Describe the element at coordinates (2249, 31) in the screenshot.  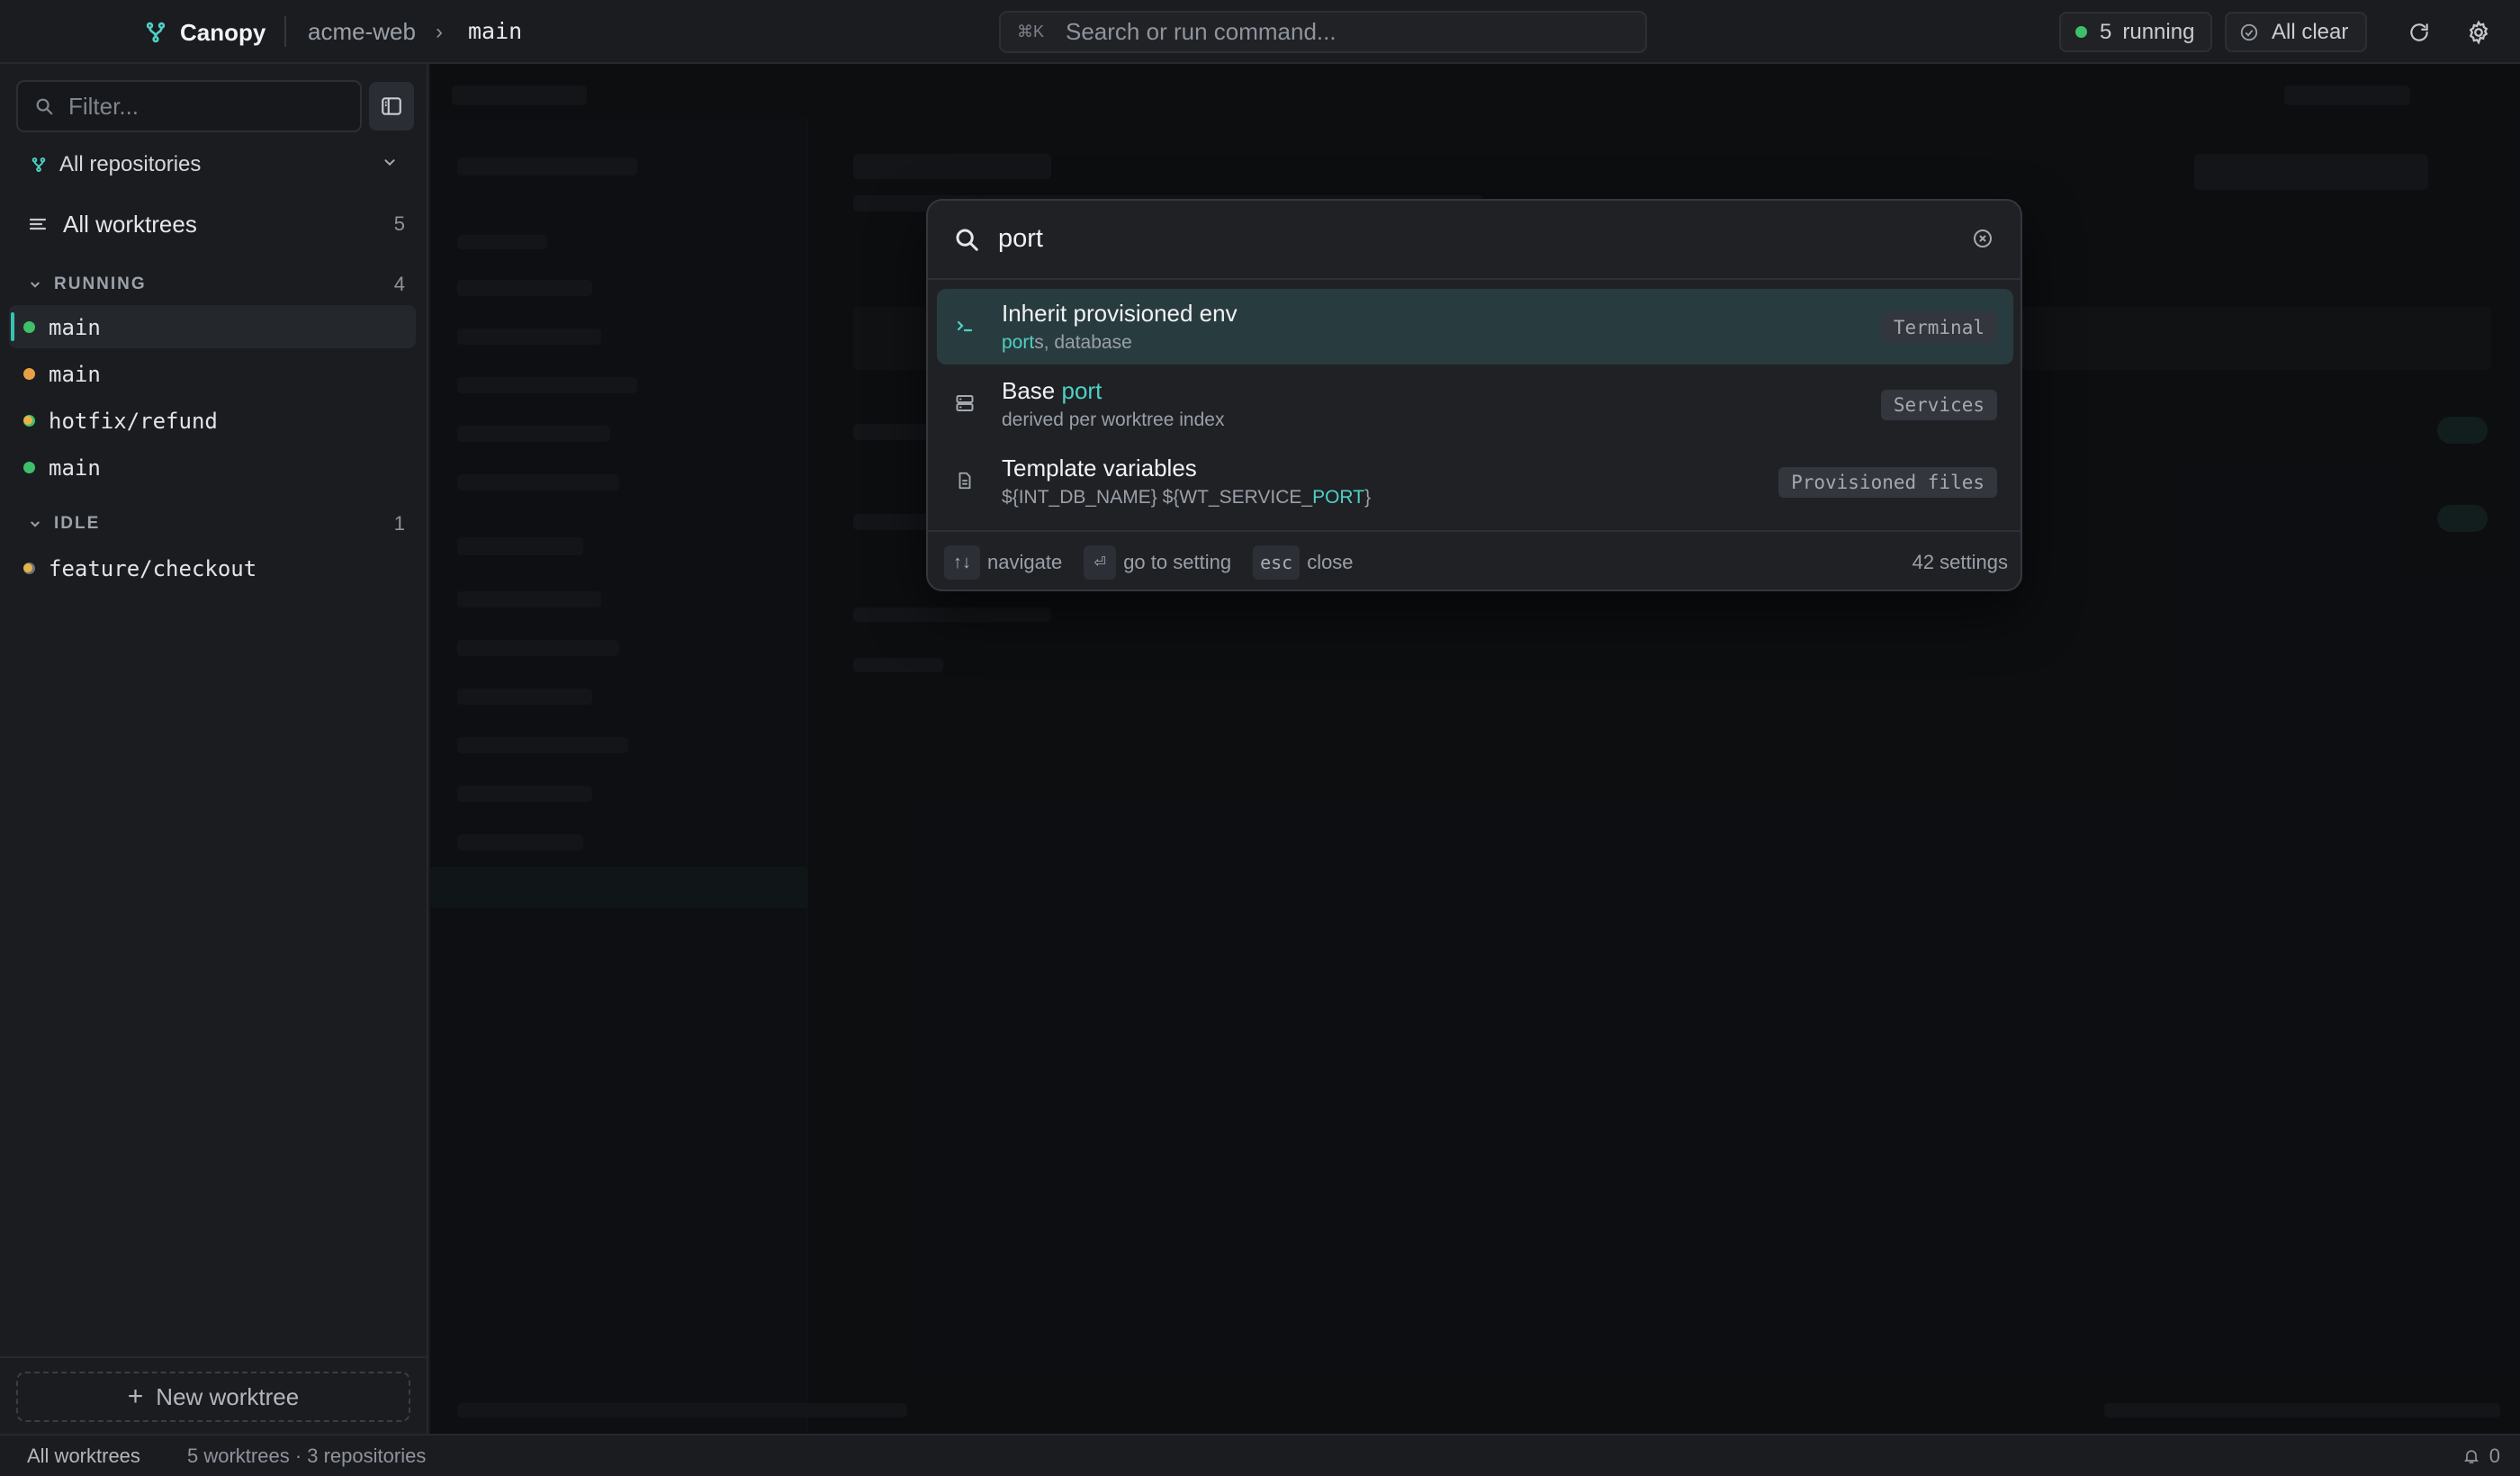
I see `check-circle-icon` at that location.